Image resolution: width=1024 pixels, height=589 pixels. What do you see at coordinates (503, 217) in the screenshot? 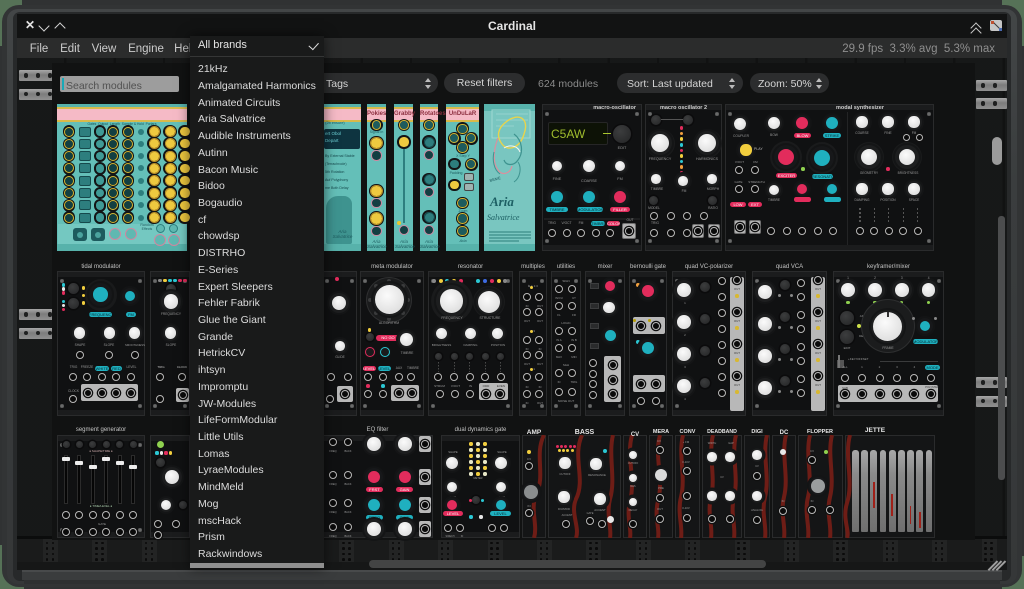
I see `svg-text: Salvatrice` at bounding box center [503, 217].